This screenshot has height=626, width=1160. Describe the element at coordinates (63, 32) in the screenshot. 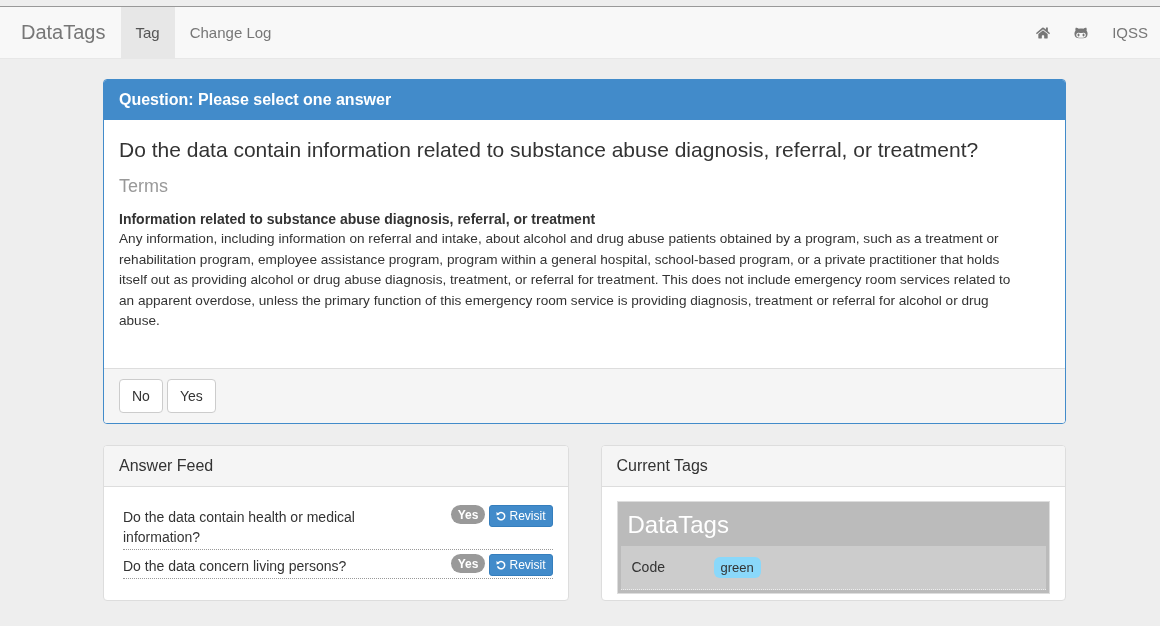

I see `brand: DataTags` at that location.